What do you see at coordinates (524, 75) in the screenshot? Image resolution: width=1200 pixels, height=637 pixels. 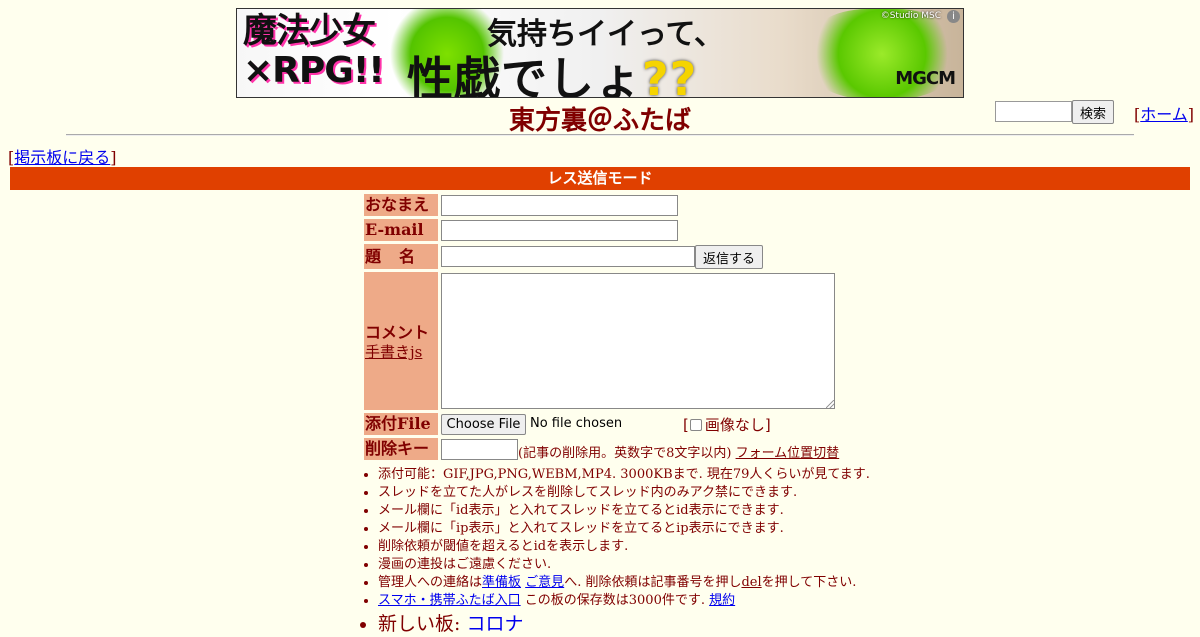 I see `banner-headline-2-text: 性戯でしょ` at bounding box center [524, 75].